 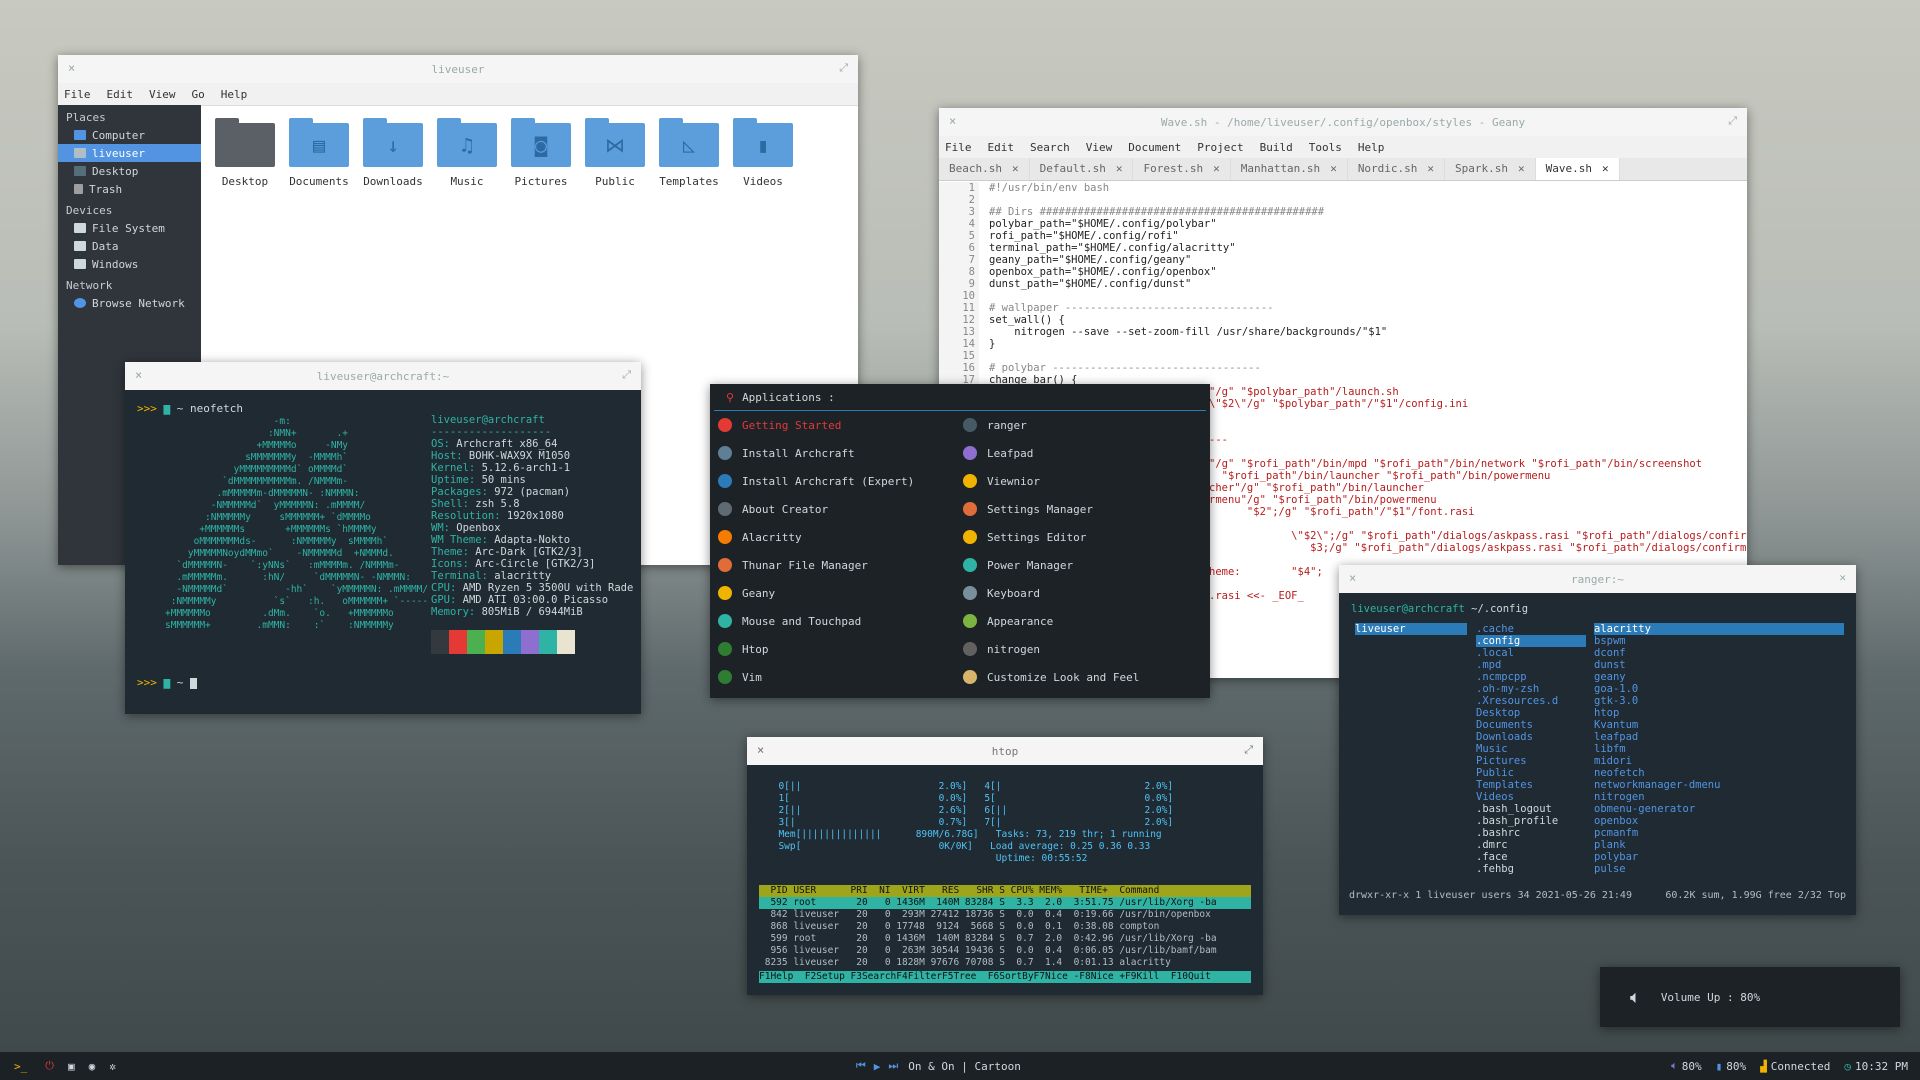 I want to click on folder-desktop: Desktop, so click(x=245, y=153).